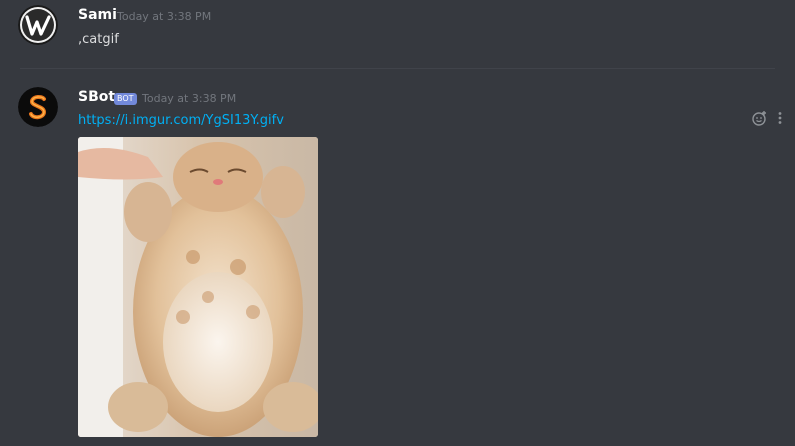 The image size is (795, 446). What do you see at coordinates (782, 118) in the screenshot?
I see `more-options-icon` at bounding box center [782, 118].